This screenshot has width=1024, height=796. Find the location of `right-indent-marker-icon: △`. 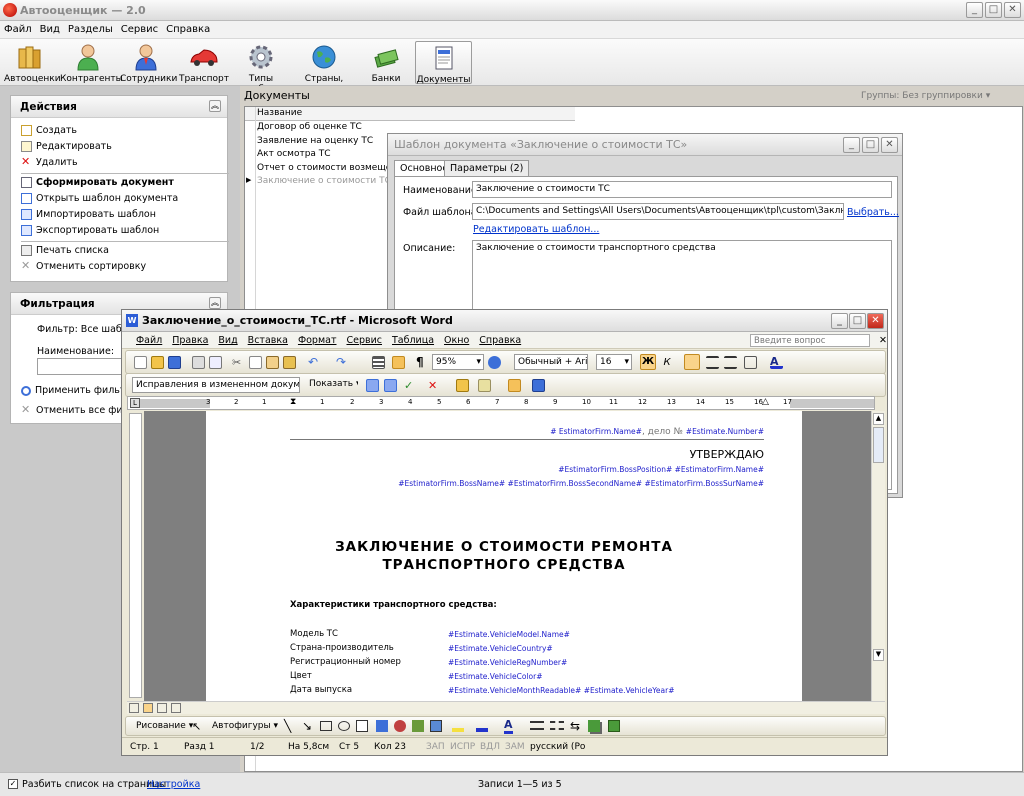

right-indent-marker-icon: △ is located at coordinates (765, 402).